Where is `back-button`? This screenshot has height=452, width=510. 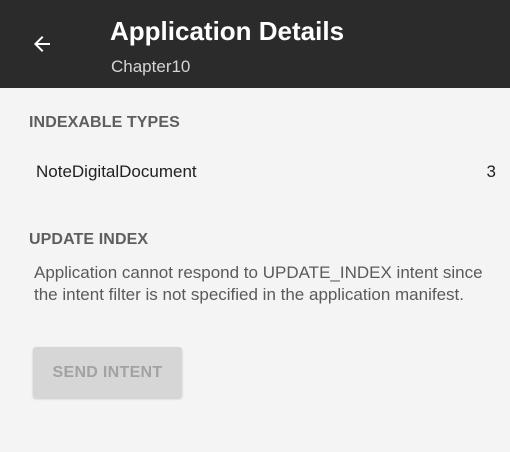 back-button is located at coordinates (42, 44).